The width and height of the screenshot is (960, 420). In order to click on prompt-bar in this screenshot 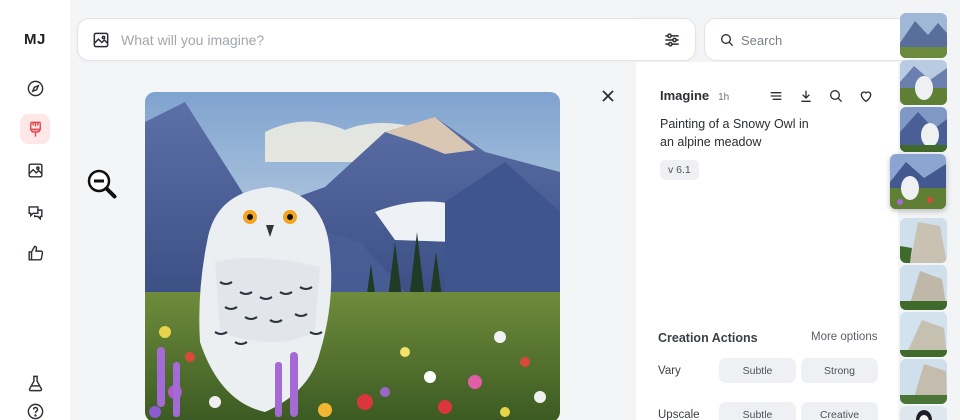, I will do `click(386, 39)`.